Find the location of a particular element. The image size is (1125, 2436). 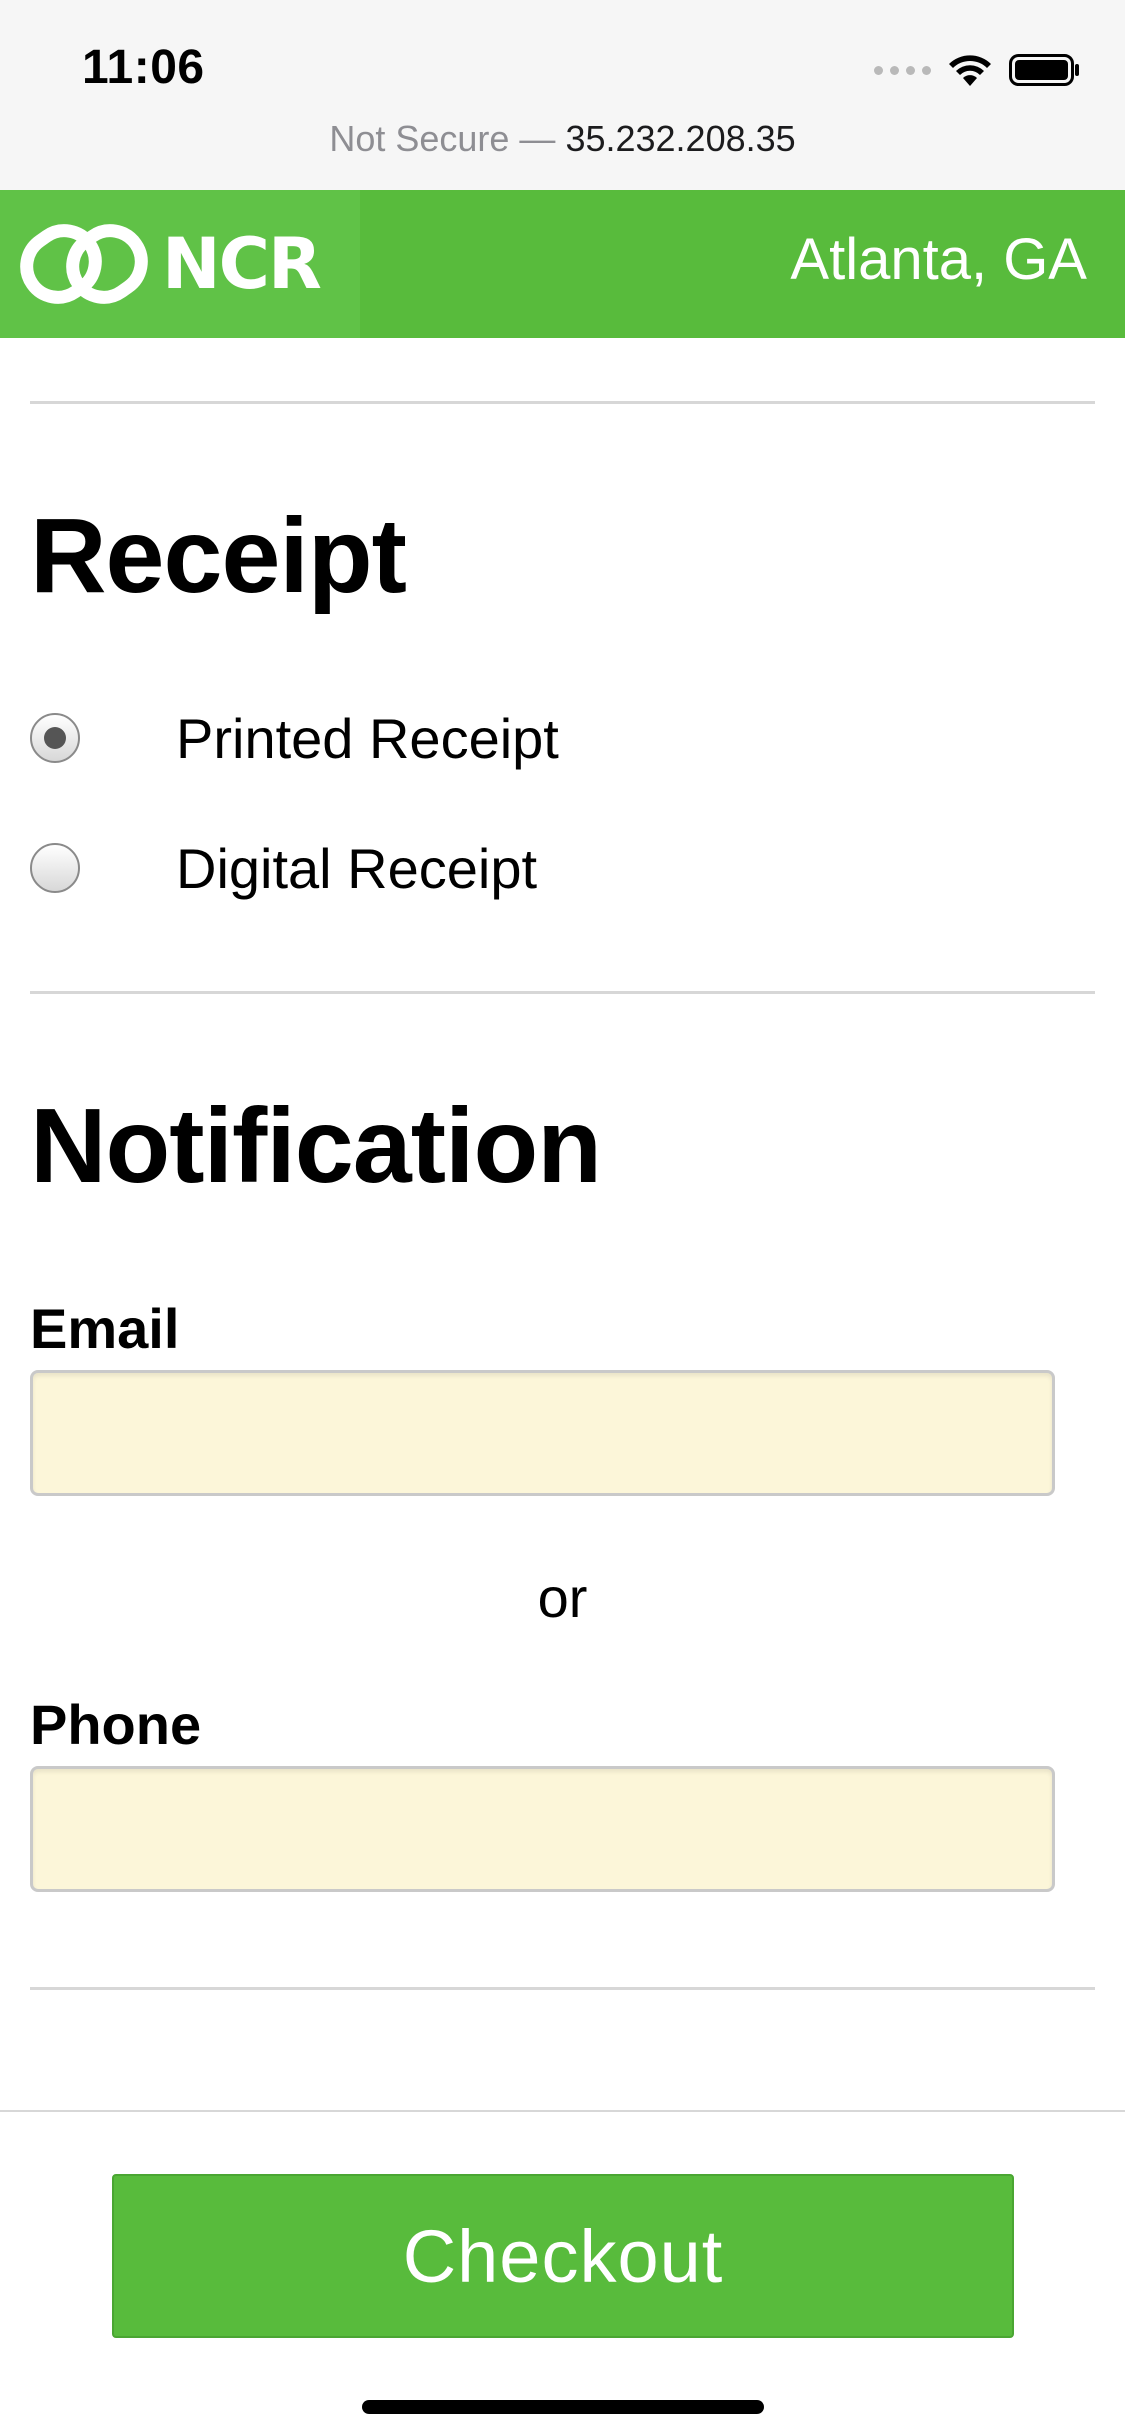

cellular-signal-icon is located at coordinates (902, 70).